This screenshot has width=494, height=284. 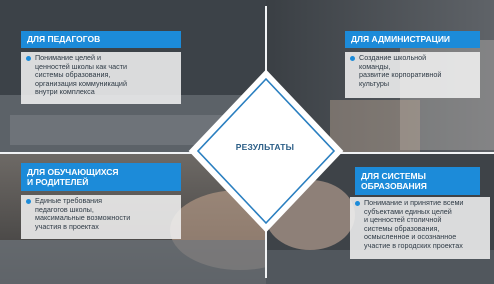 I want to click on system-heading: ДЛЯ СИСТЕМЫ ОБРАЗОВАНИЯ, so click(x=417, y=181).